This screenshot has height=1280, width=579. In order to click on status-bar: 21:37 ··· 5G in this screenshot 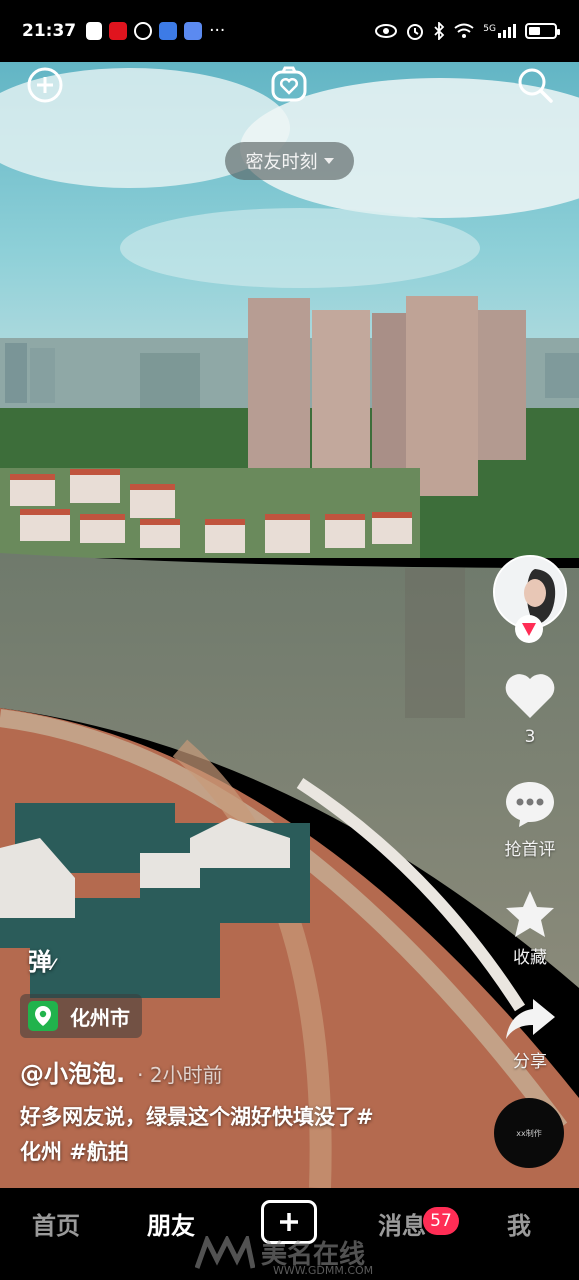, I will do `click(289, 31)`.